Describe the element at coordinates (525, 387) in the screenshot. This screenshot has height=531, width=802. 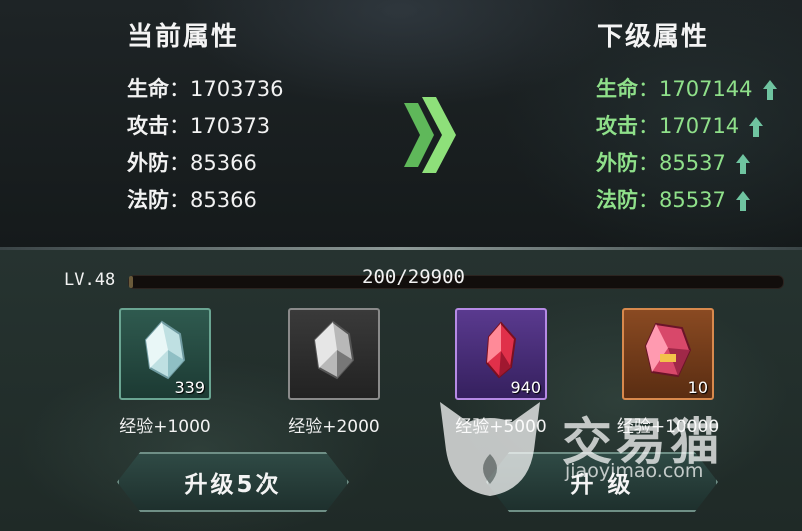
I see `item-count: 940` at that location.